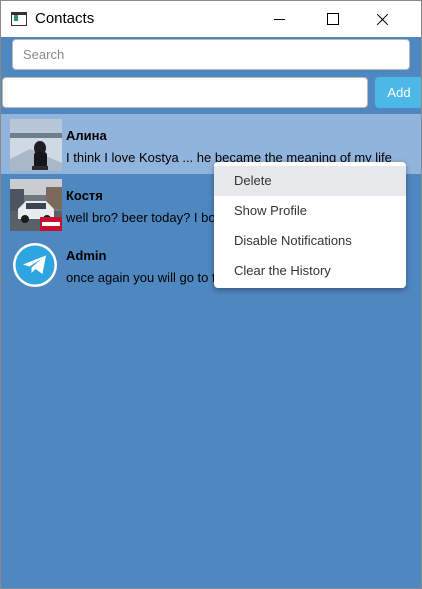  What do you see at coordinates (211, 54) in the screenshot?
I see `search-input` at bounding box center [211, 54].